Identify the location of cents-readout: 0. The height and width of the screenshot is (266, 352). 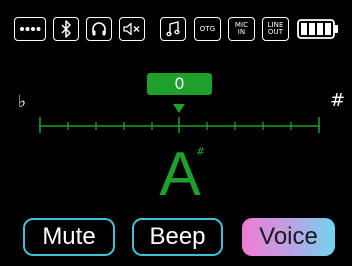
(179, 84).